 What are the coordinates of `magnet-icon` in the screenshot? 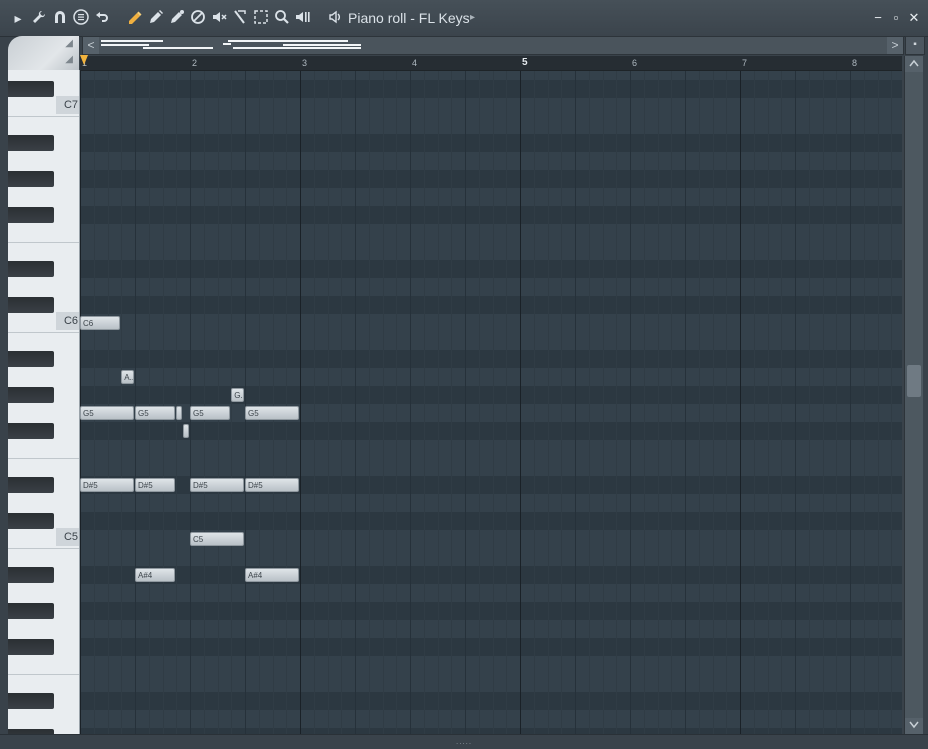 It's located at (60, 18).